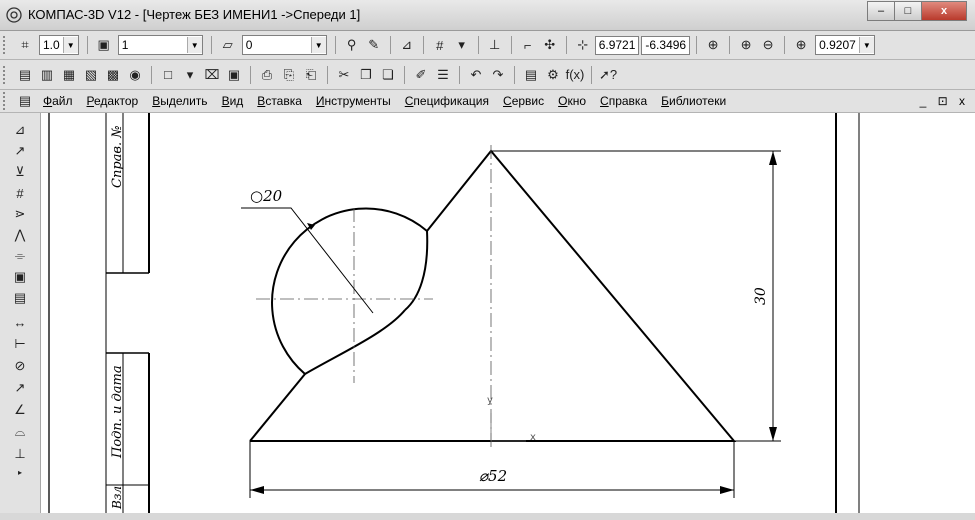 The width and height of the screenshot is (975, 520). Describe the element at coordinates (440, 45) in the screenshot. I see `grid-icon: #` at that location.